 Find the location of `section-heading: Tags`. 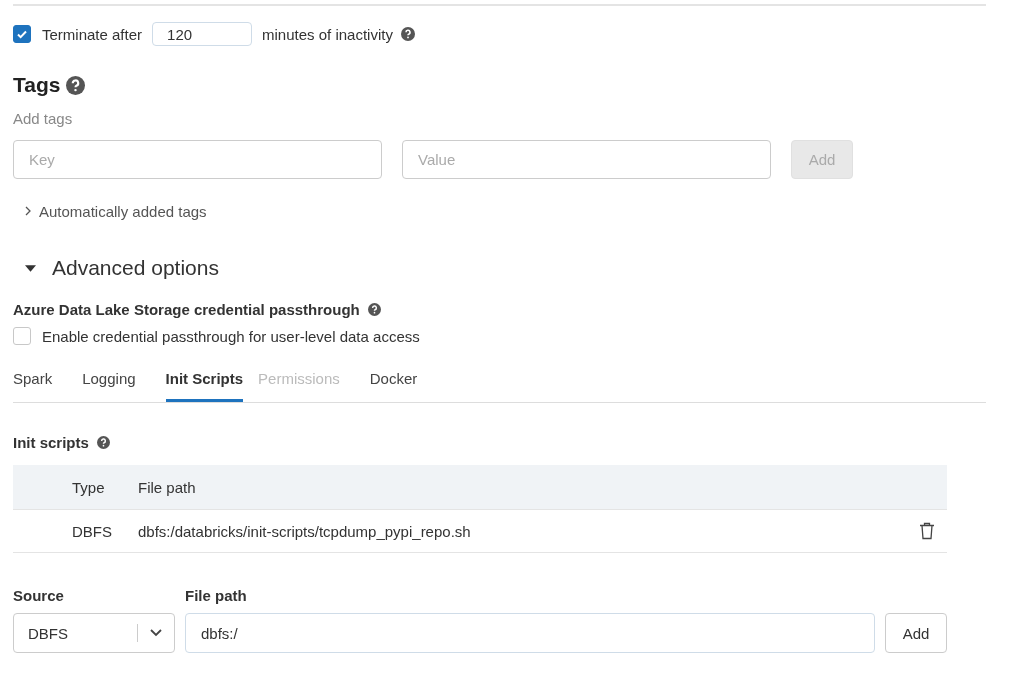

section-heading: Tags is located at coordinates (37, 85).